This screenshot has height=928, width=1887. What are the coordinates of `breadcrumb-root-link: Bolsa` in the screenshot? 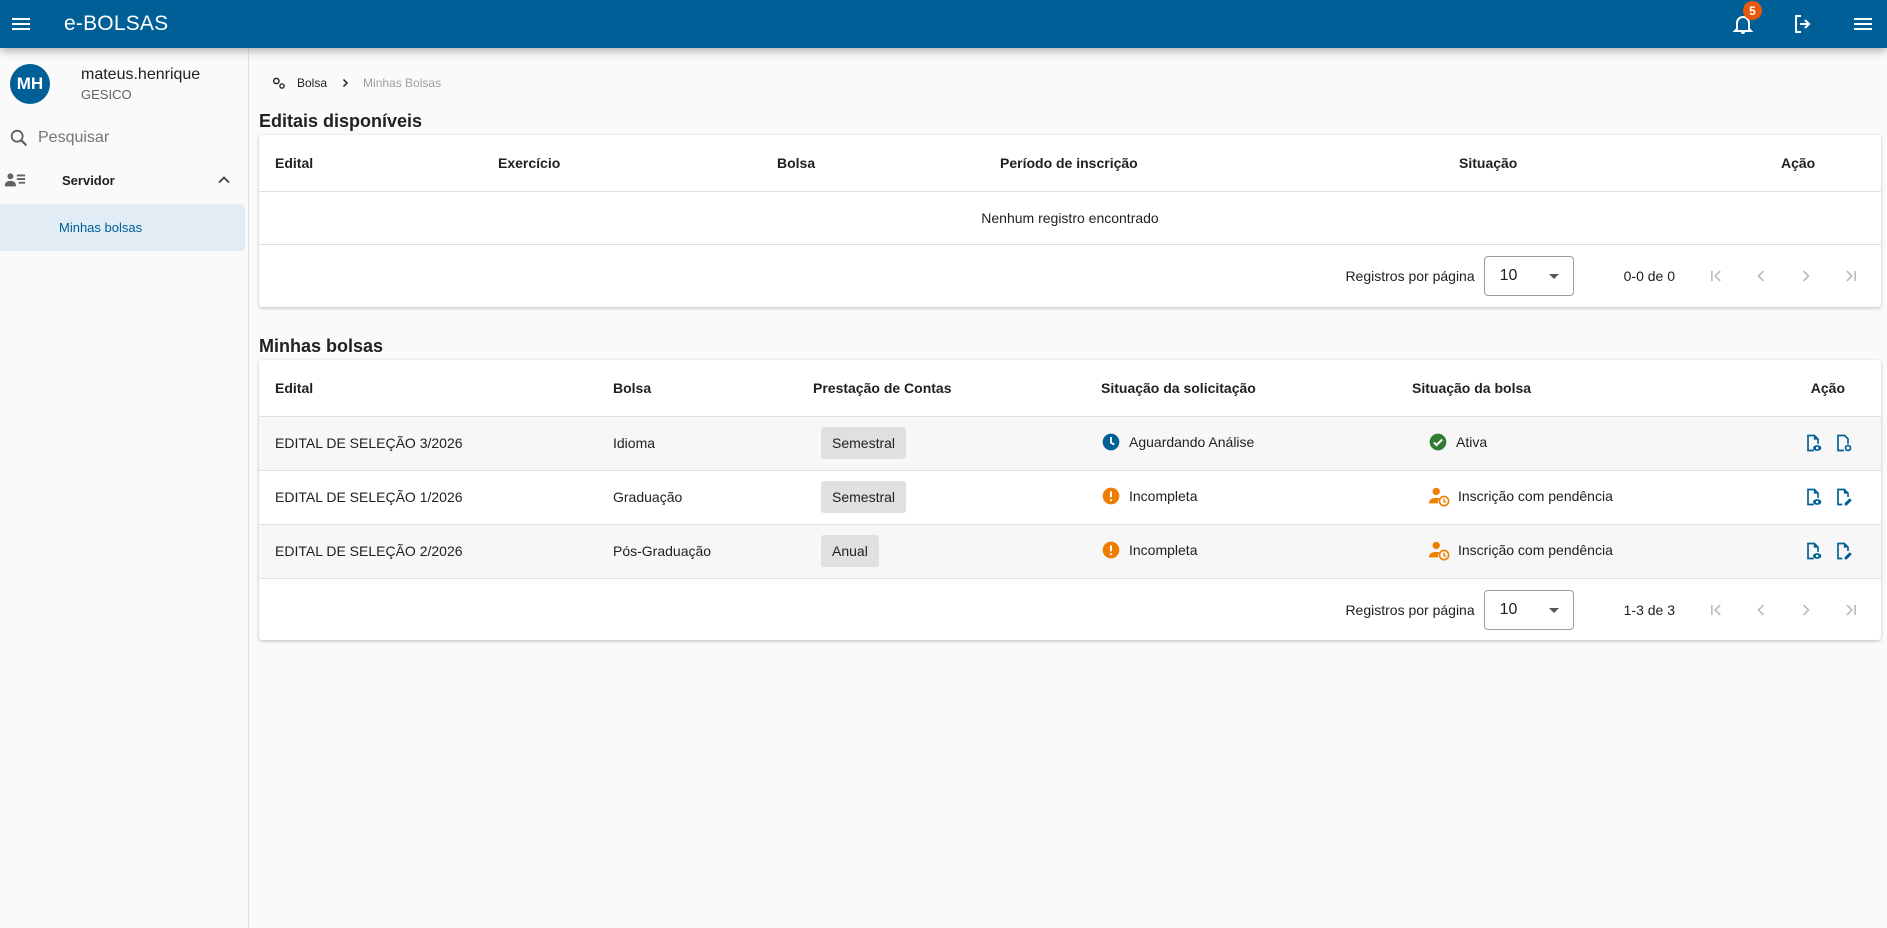 It's located at (312, 83).